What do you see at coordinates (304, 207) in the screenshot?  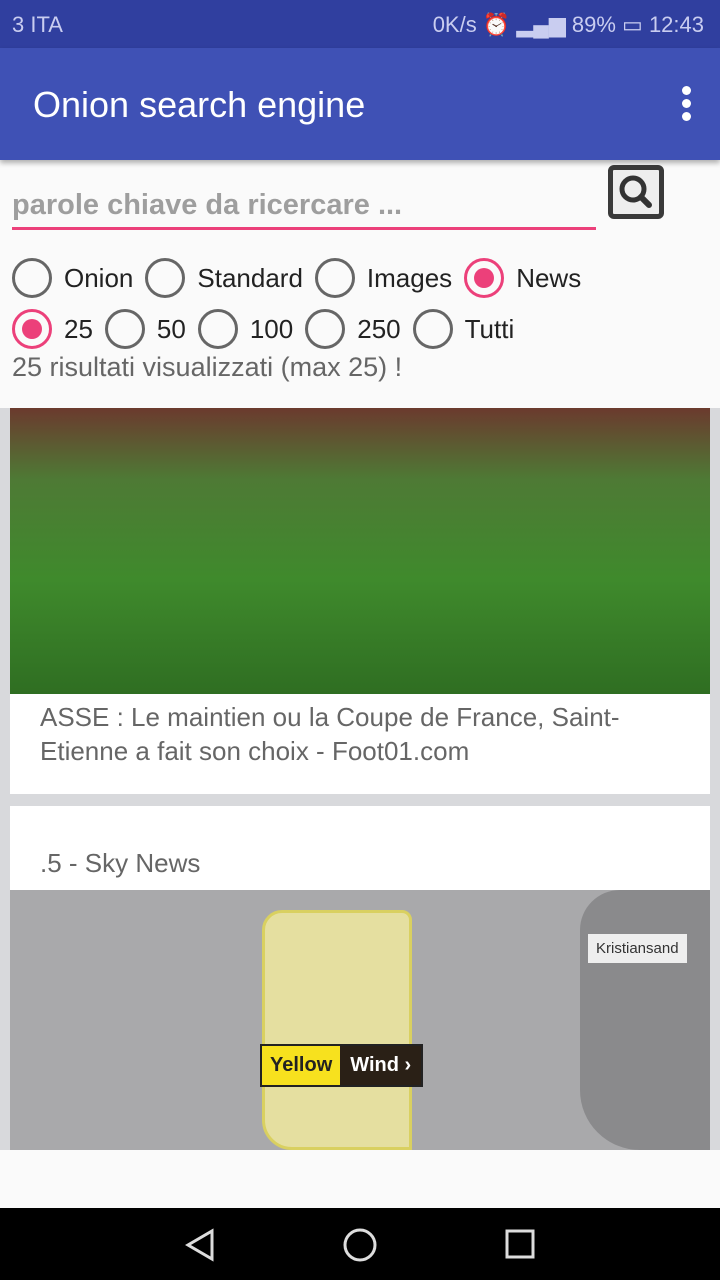 I see `search-input` at bounding box center [304, 207].